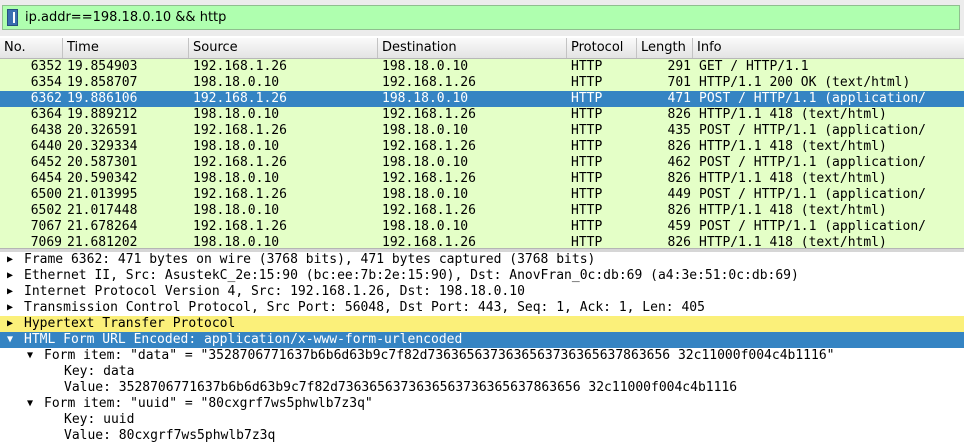 This screenshot has height=448, width=964. I want to click on detail-tree-label: Hypertext Transfer Protocol, so click(130, 323).